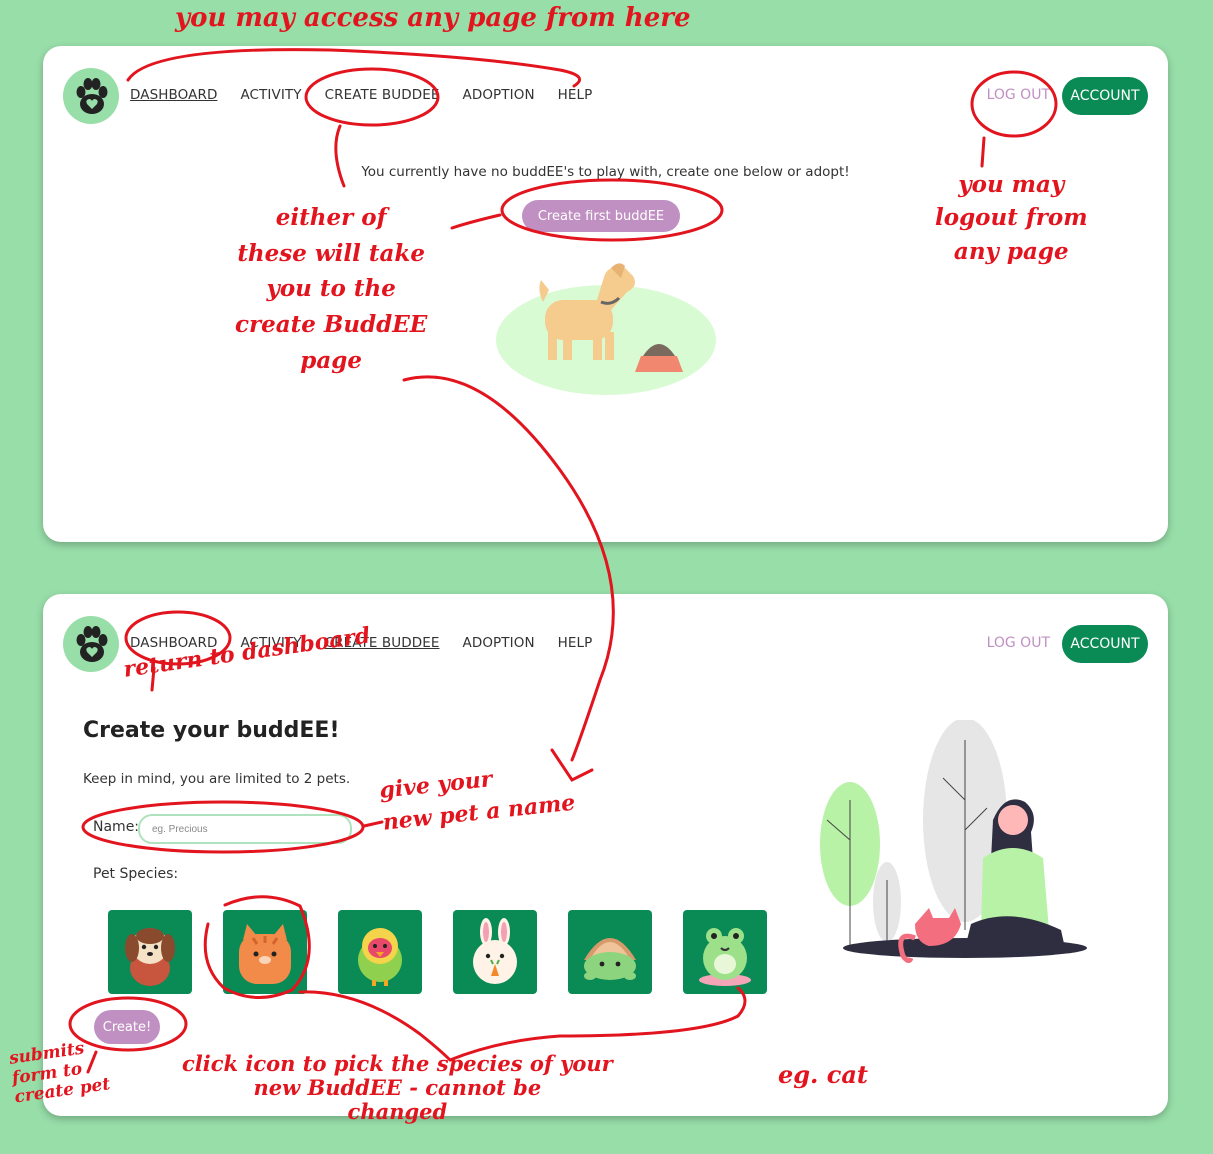 The height and width of the screenshot is (1154, 1213). Describe the element at coordinates (211, 730) in the screenshot. I see `page-title: Create your buddEE!` at that location.